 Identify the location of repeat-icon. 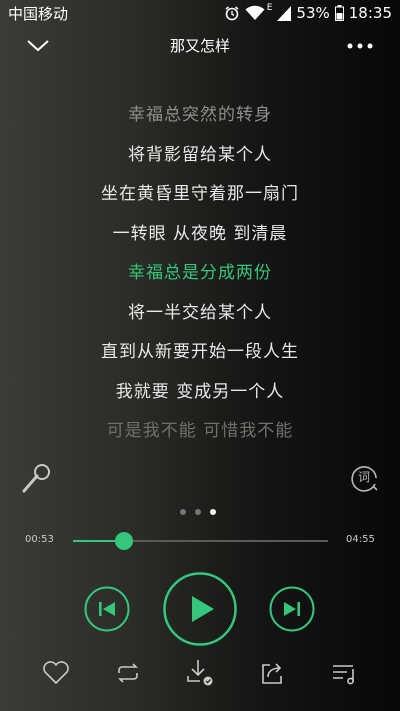
(128, 673).